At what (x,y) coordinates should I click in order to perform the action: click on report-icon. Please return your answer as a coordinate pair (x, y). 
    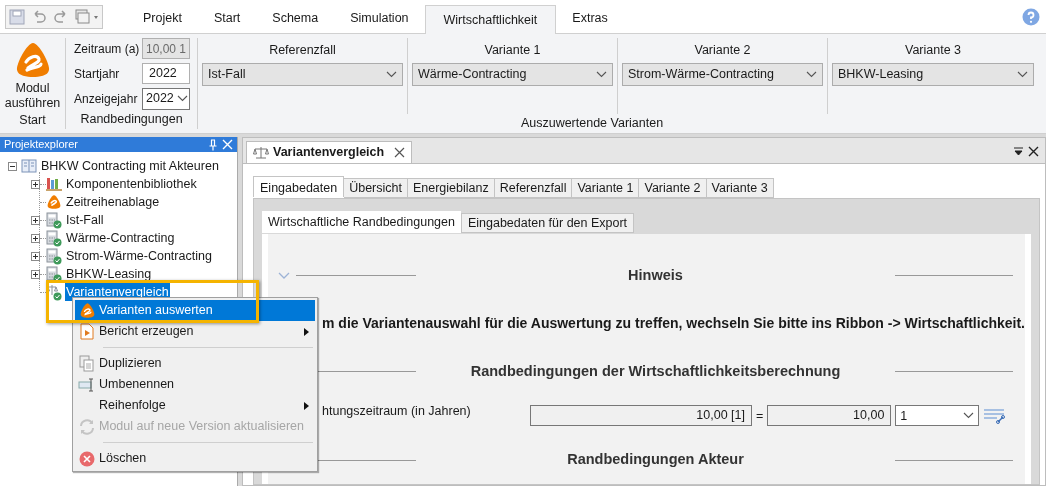
    Looking at the image, I should click on (87, 331).